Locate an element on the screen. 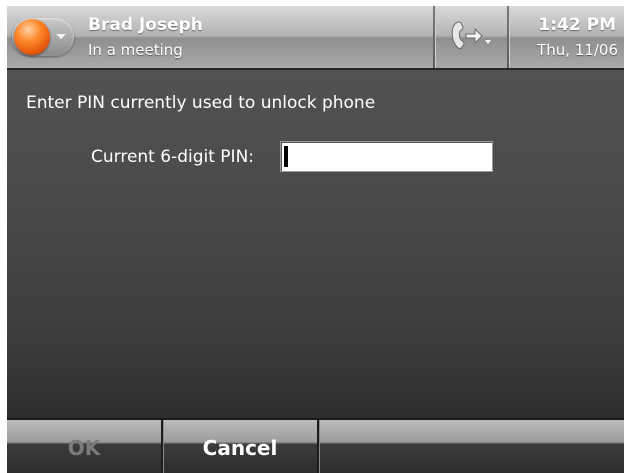  pin-input is located at coordinates (386, 156).